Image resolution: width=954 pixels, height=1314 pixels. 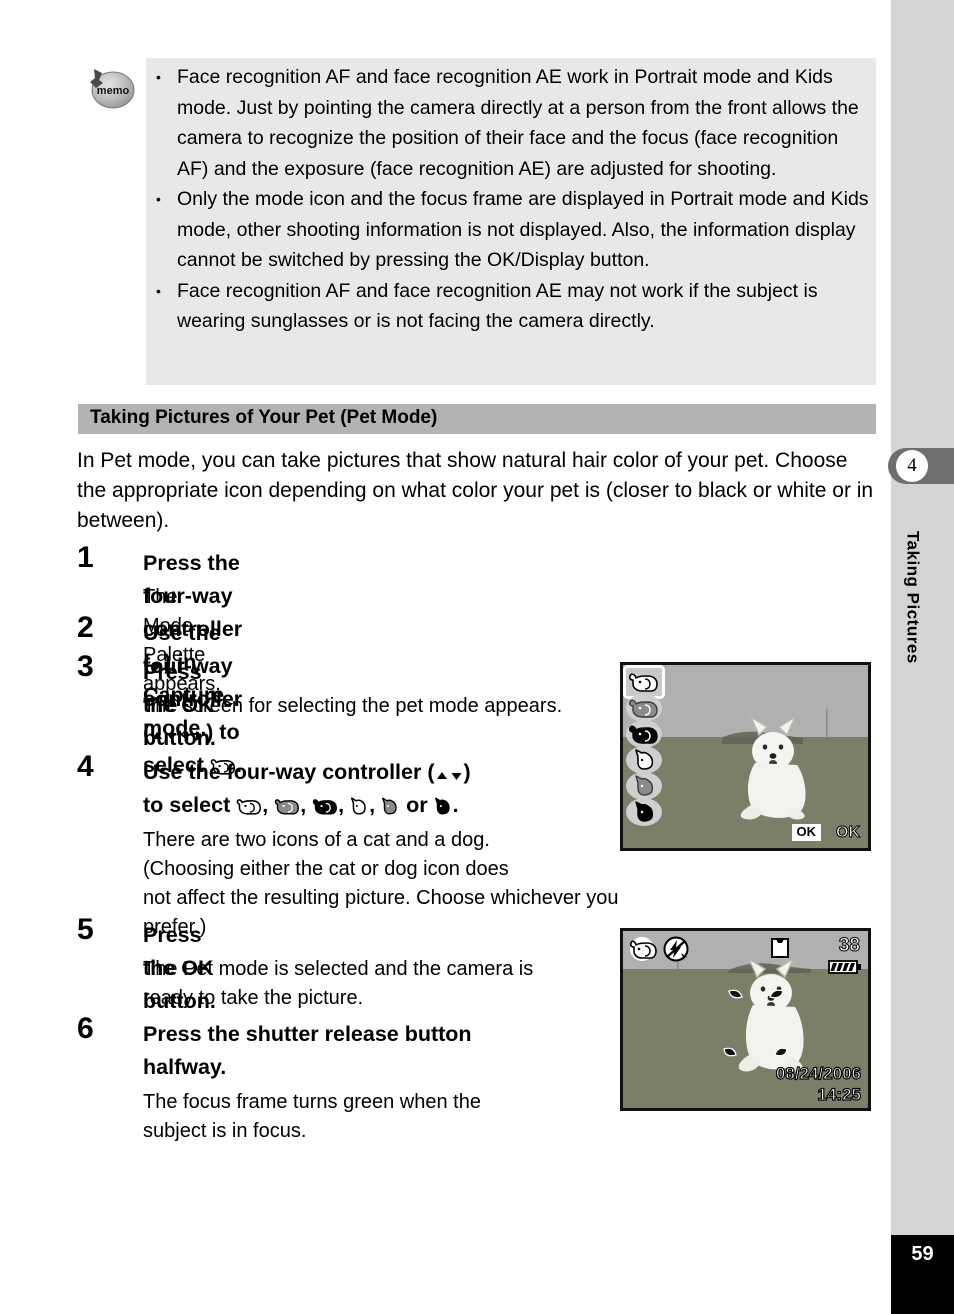 I want to click on ok-glyph-icon: OK, so click(x=848, y=833).